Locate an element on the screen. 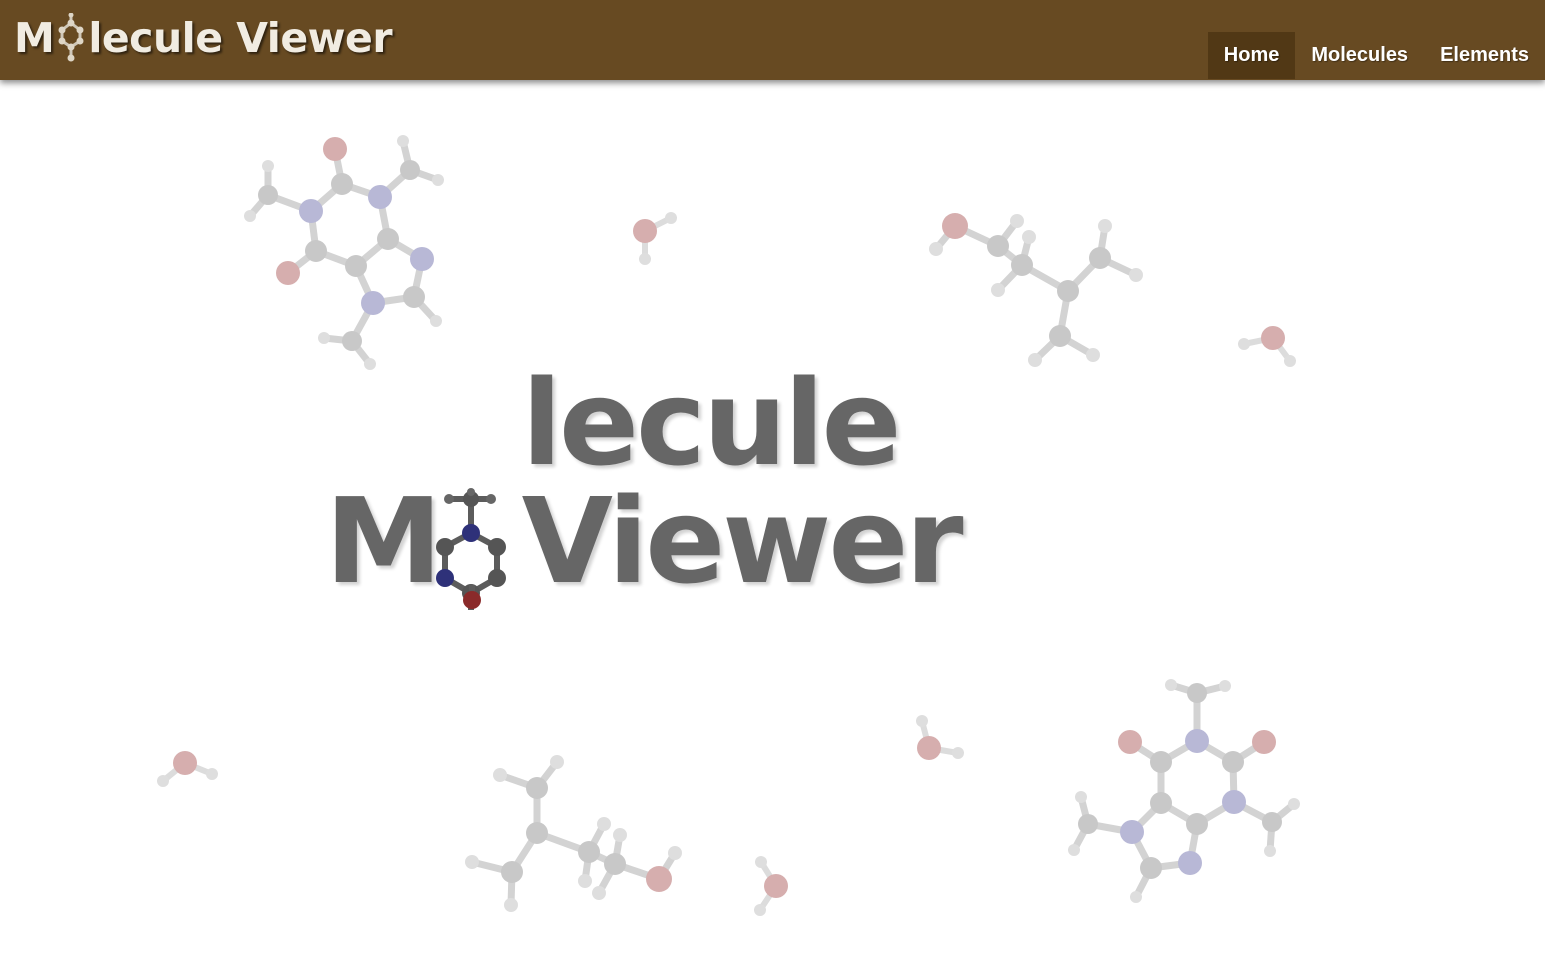 This screenshot has height=972, width=1545. hero-letter-m: M is located at coordinates (383, 541).